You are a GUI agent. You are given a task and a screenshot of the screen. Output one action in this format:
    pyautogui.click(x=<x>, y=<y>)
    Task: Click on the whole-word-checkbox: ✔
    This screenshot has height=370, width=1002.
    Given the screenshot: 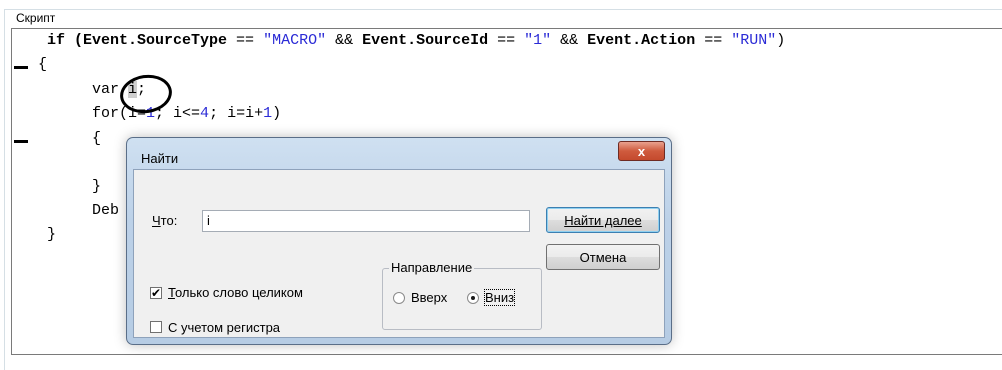 What is the action you would take?
    pyautogui.click(x=156, y=293)
    